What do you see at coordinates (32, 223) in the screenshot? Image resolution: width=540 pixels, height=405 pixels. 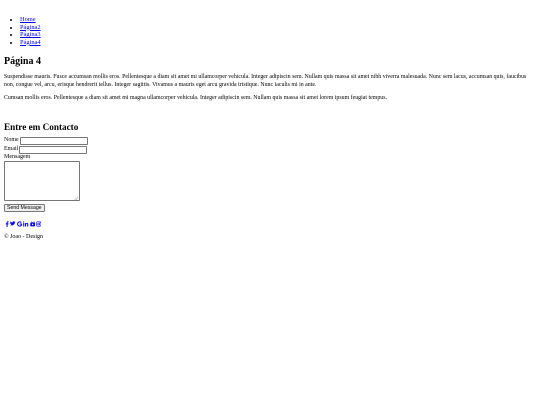 I see `youtube-icon` at bounding box center [32, 223].